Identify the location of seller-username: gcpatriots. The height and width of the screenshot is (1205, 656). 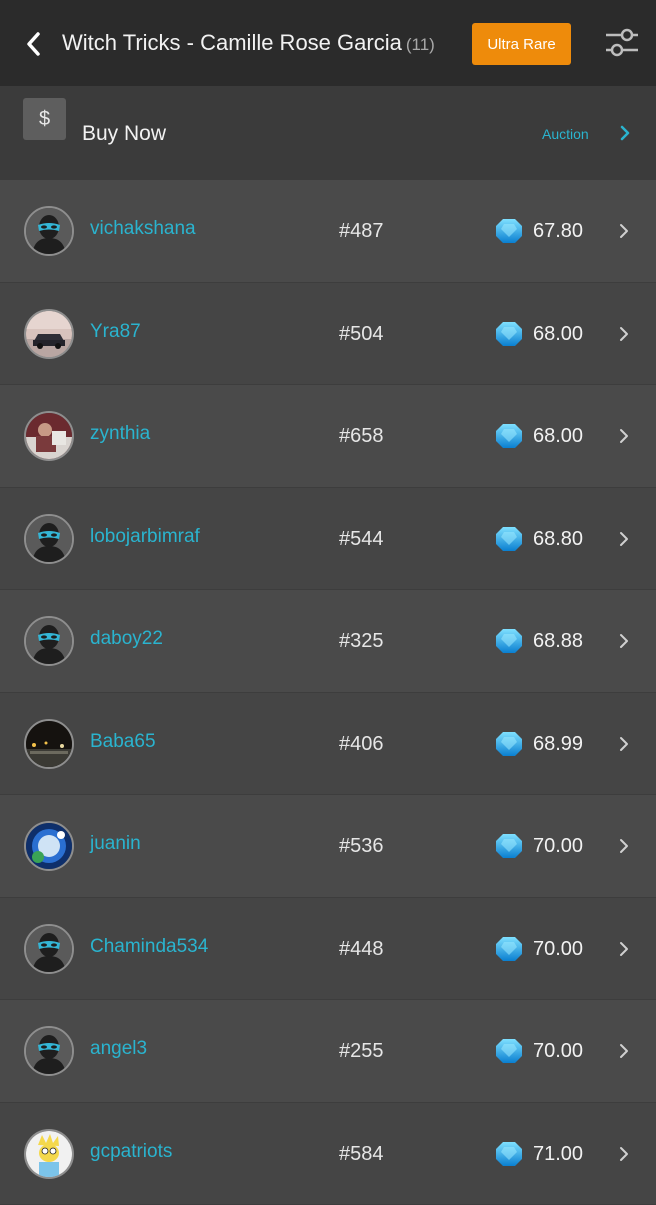
(131, 1152).